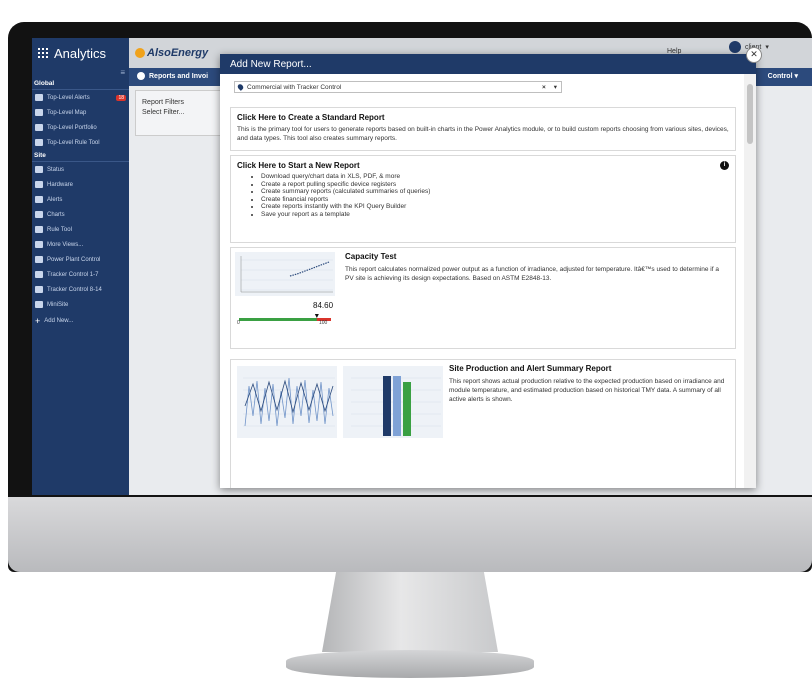  What do you see at coordinates (80, 156) in the screenshot?
I see `sidebar-section-site: Site` at bounding box center [80, 156].